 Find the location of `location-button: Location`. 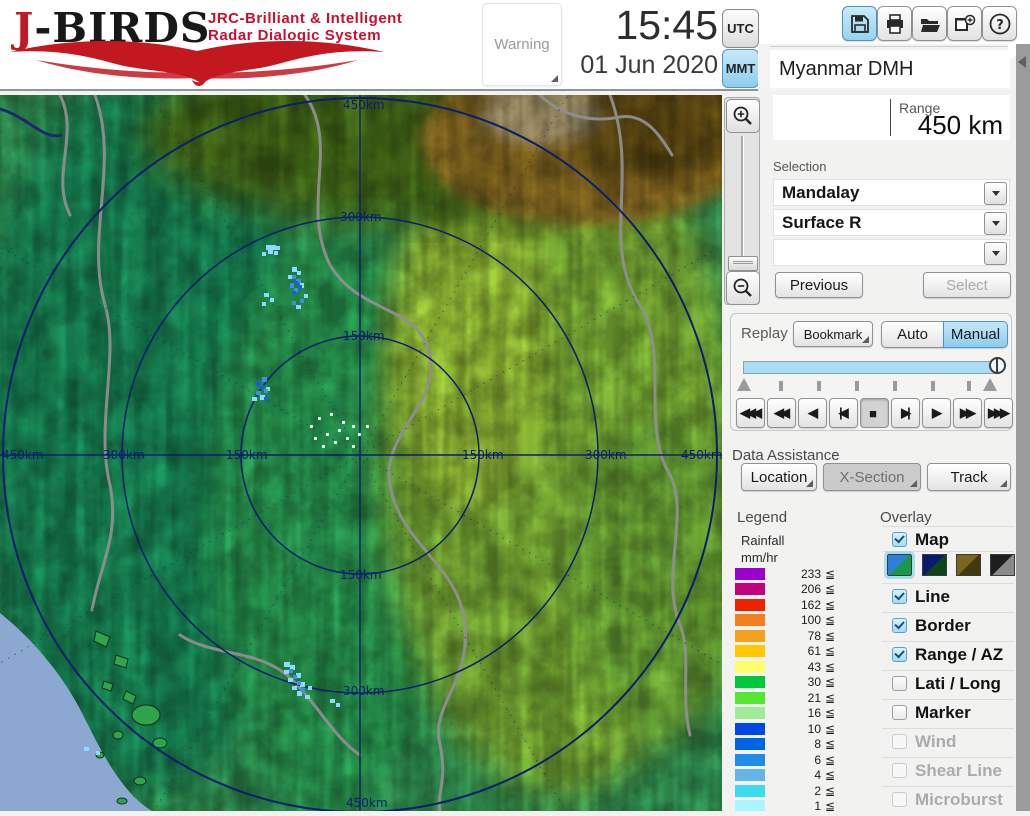

location-button: Location is located at coordinates (779, 477).